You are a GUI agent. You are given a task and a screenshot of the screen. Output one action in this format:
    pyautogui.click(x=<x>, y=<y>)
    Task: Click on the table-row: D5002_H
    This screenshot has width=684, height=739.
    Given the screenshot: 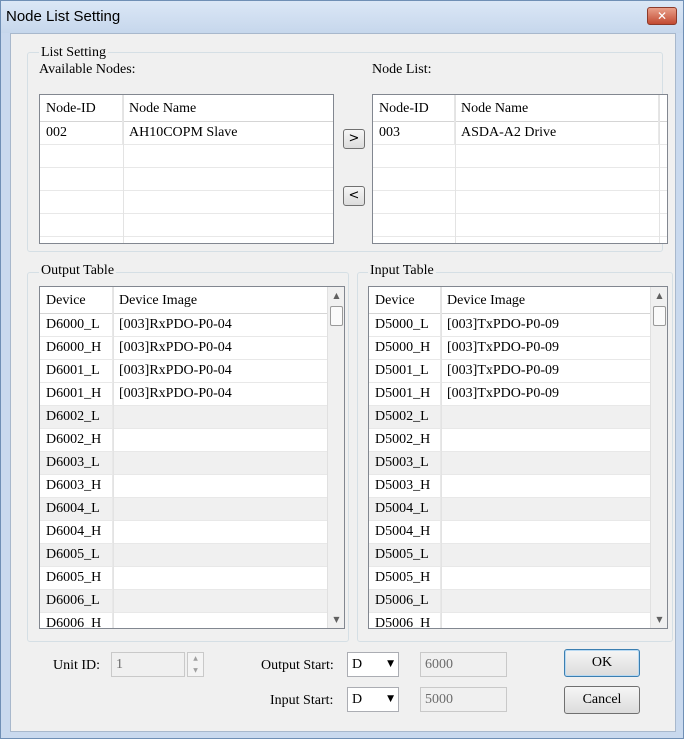 What is the action you would take?
    pyautogui.click(x=510, y=440)
    